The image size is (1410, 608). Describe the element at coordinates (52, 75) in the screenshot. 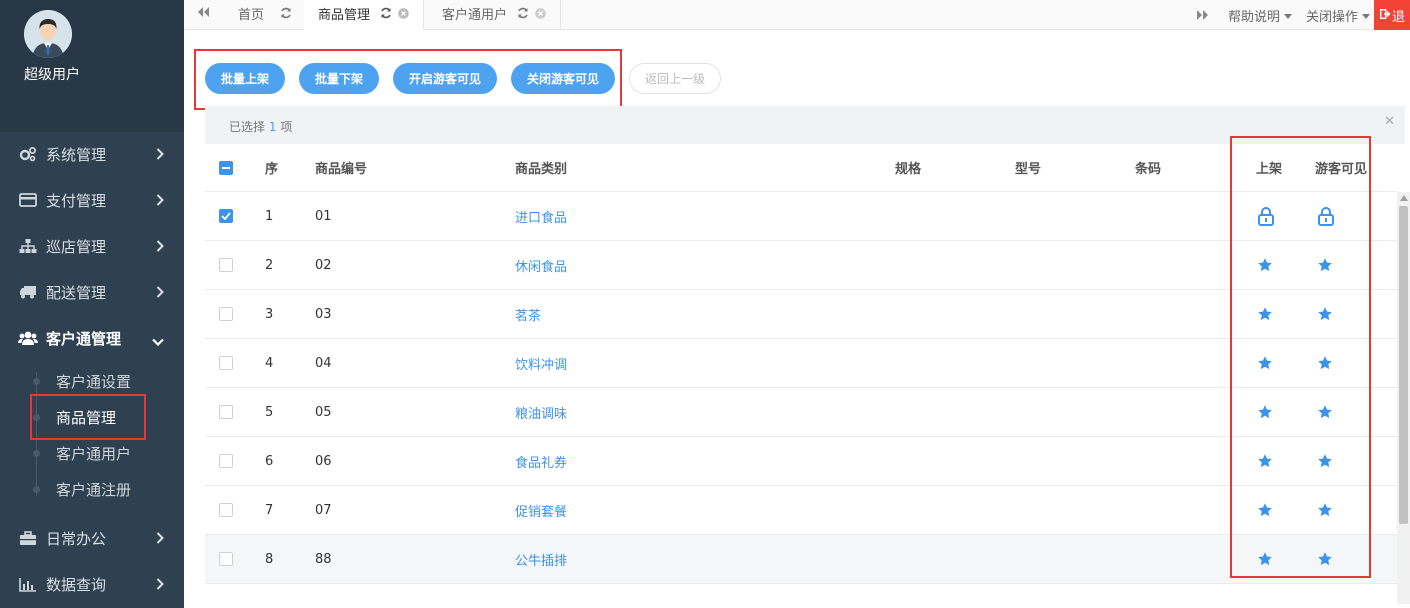

I see `profile-name: 超级用户` at that location.